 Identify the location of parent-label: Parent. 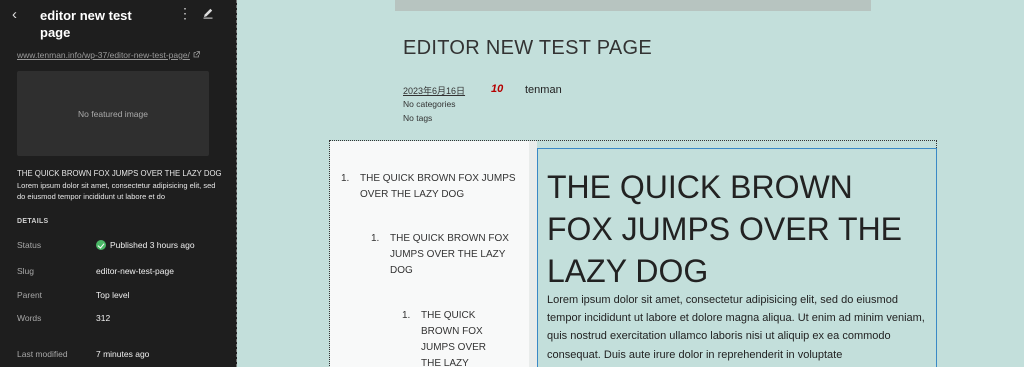
(30, 295).